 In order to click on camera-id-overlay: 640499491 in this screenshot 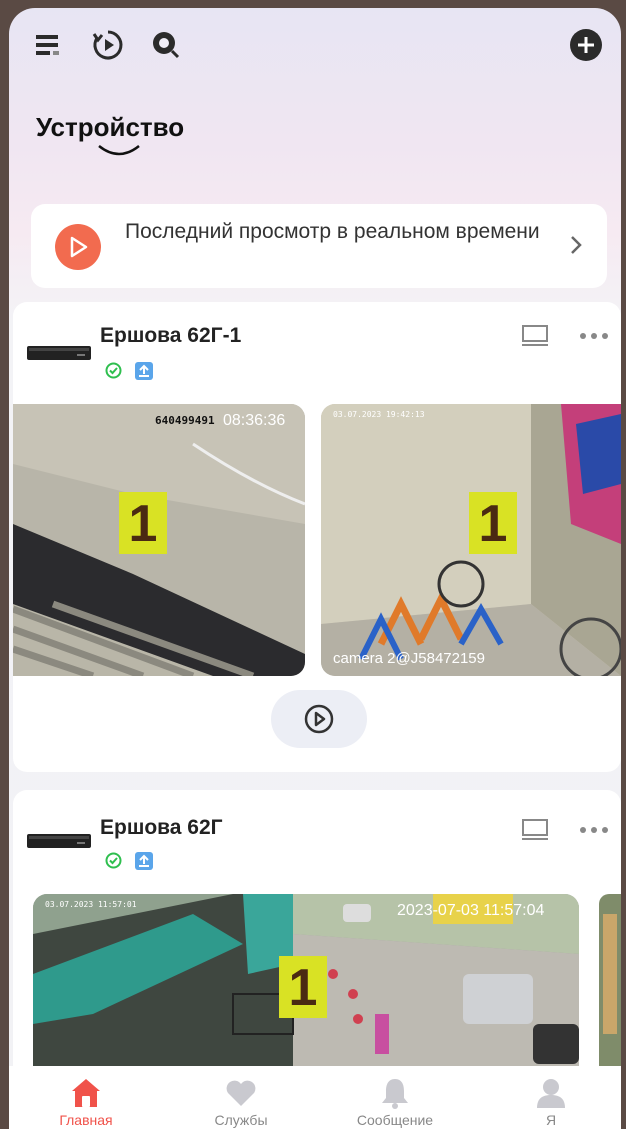, I will do `click(185, 420)`.